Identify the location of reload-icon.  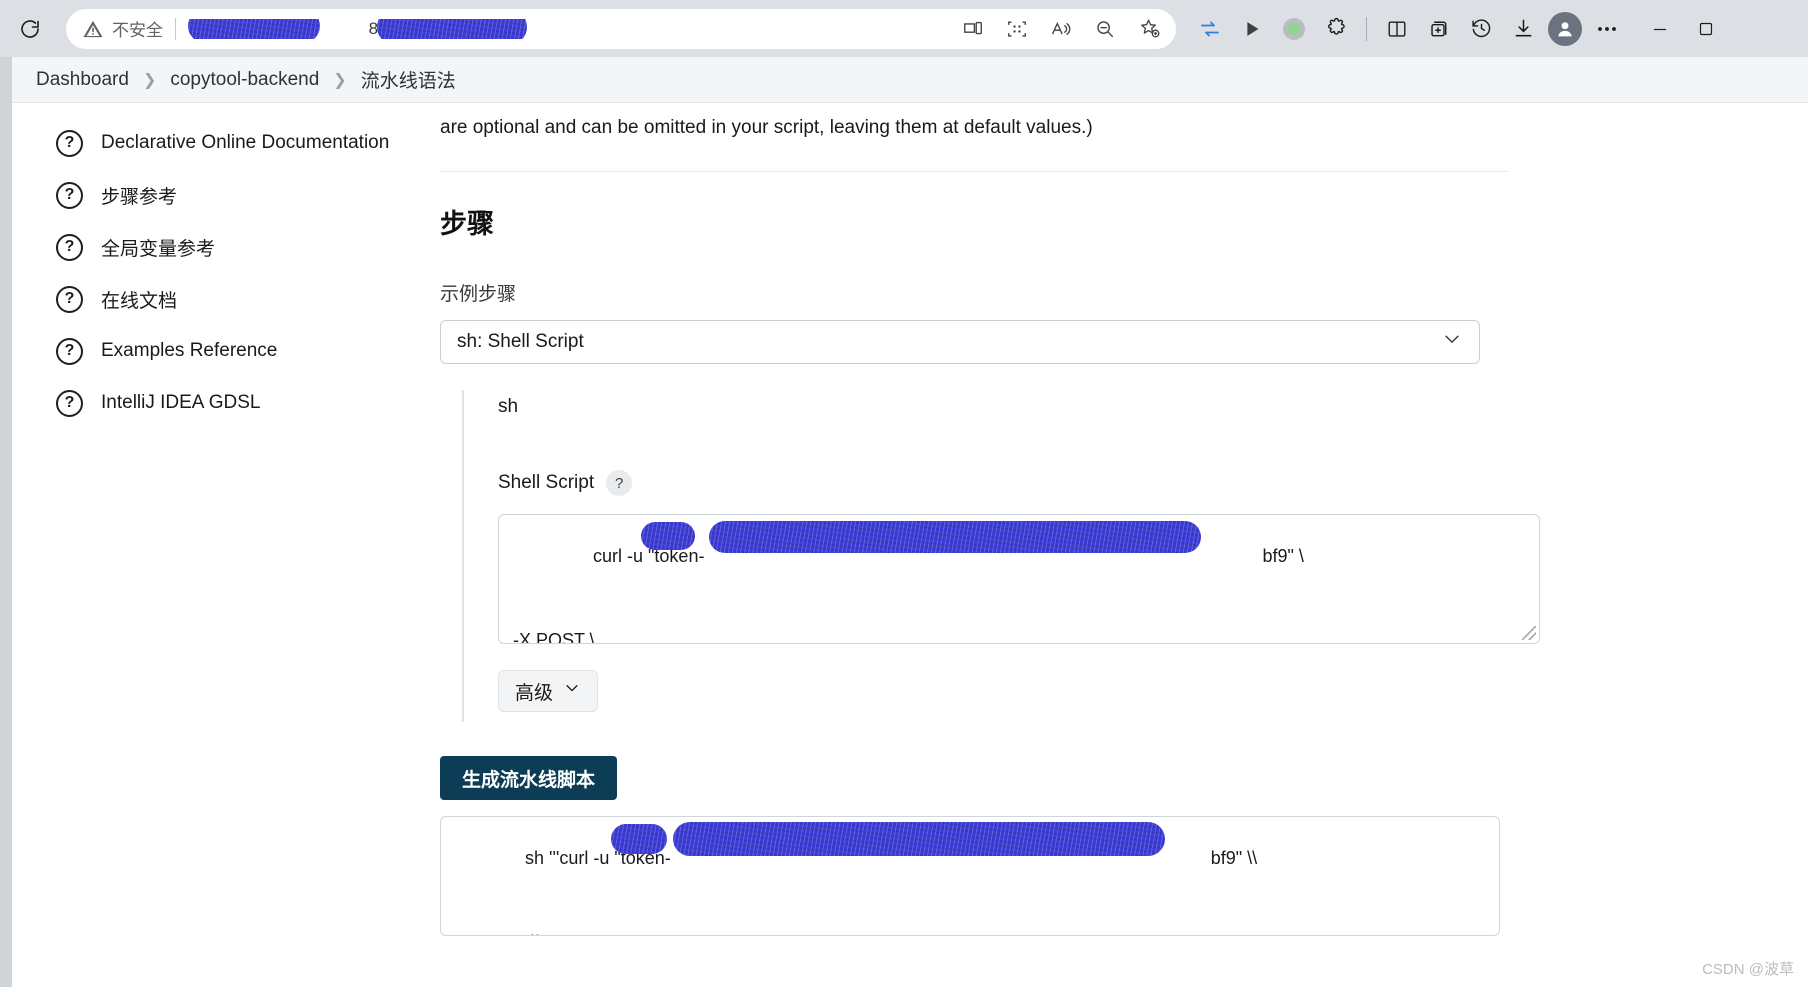
(30, 29).